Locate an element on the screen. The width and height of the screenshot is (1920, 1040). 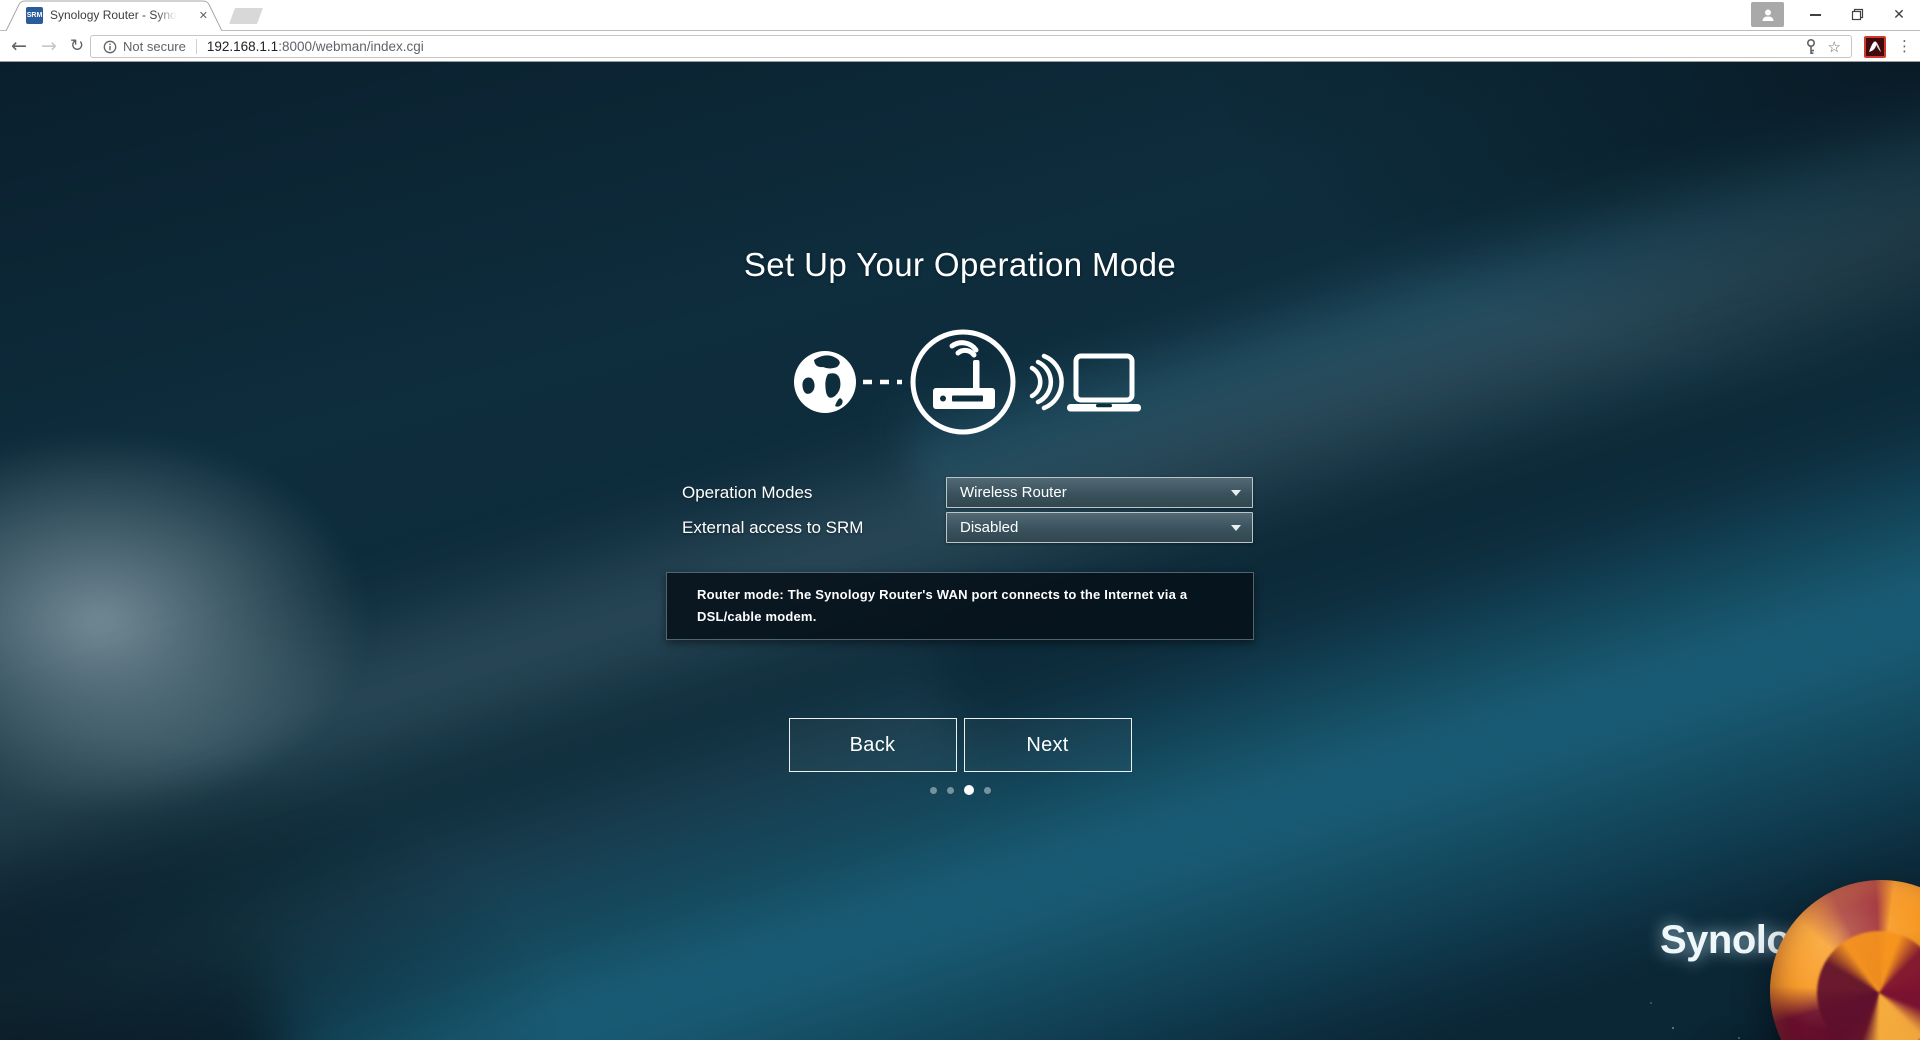
adobe-extension-icon is located at coordinates (1875, 47).